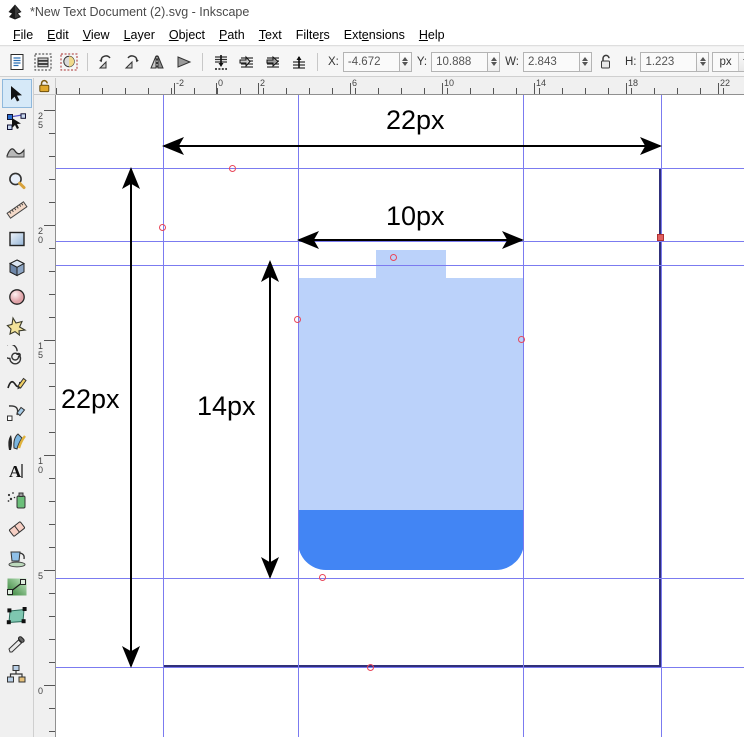 This screenshot has width=744, height=737. What do you see at coordinates (668, 61) in the screenshot?
I see `h-input` at bounding box center [668, 61].